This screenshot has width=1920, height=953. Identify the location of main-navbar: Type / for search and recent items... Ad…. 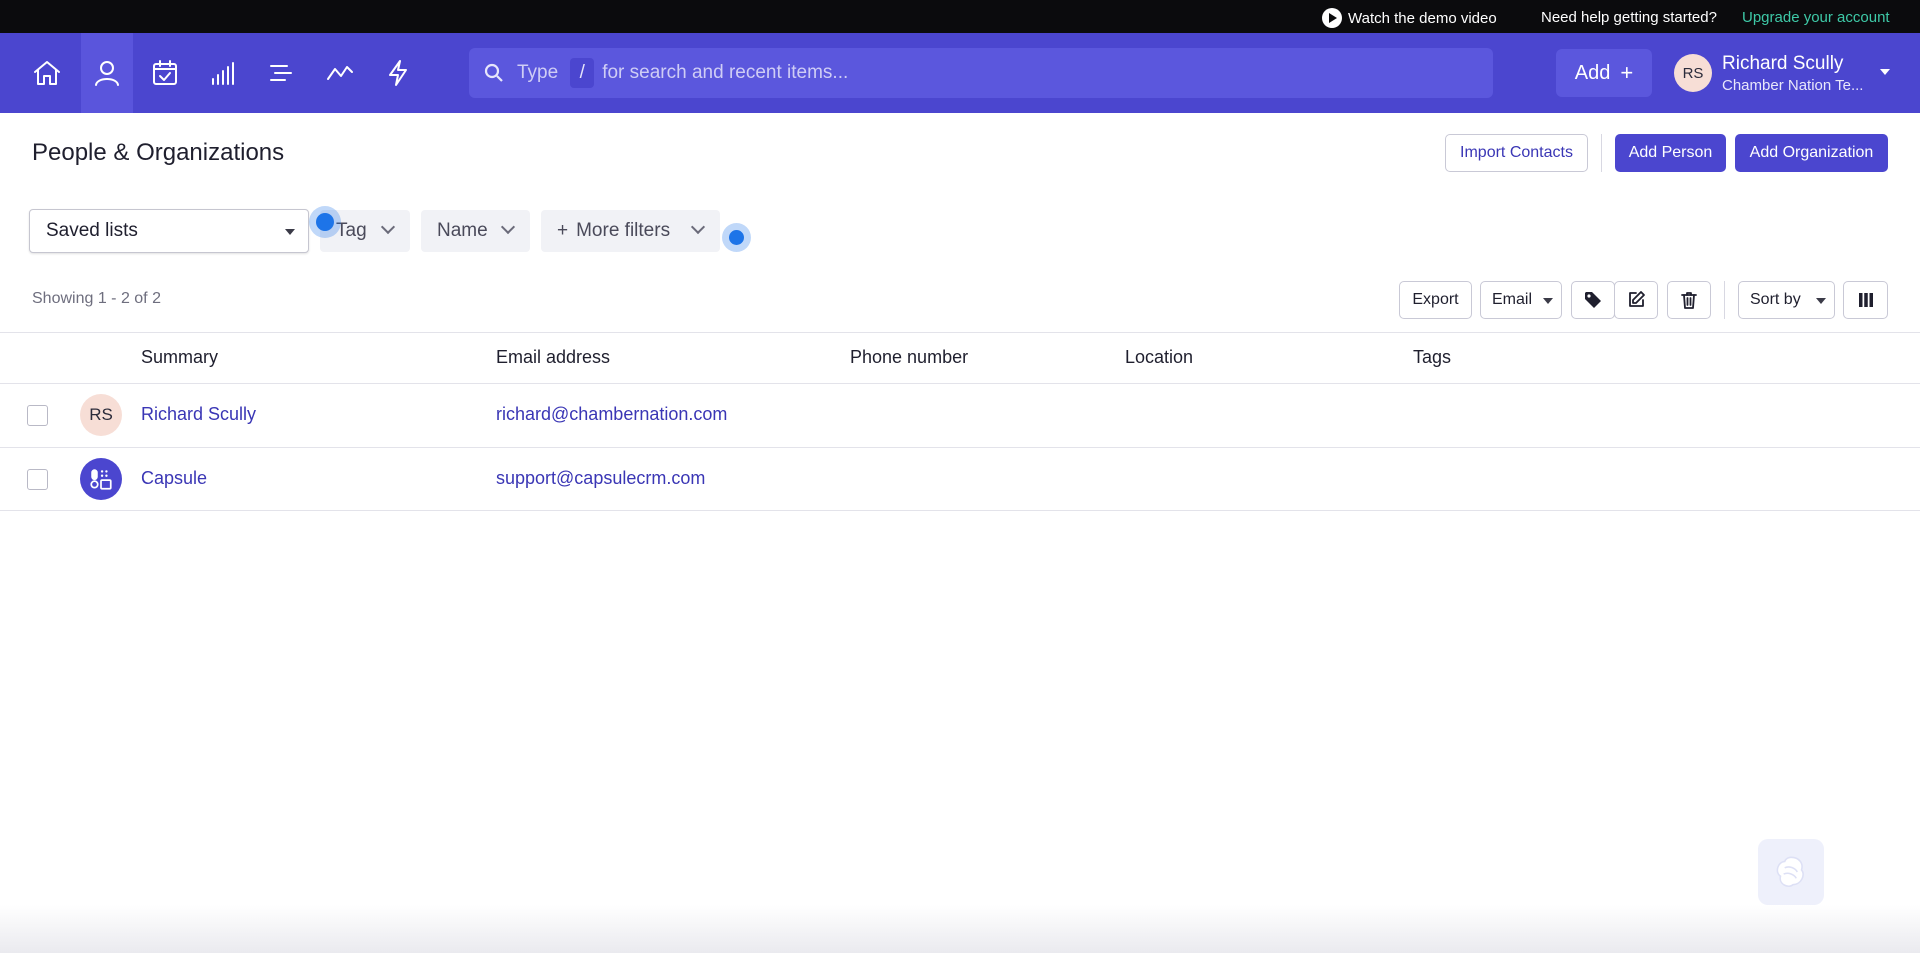
(960, 73).